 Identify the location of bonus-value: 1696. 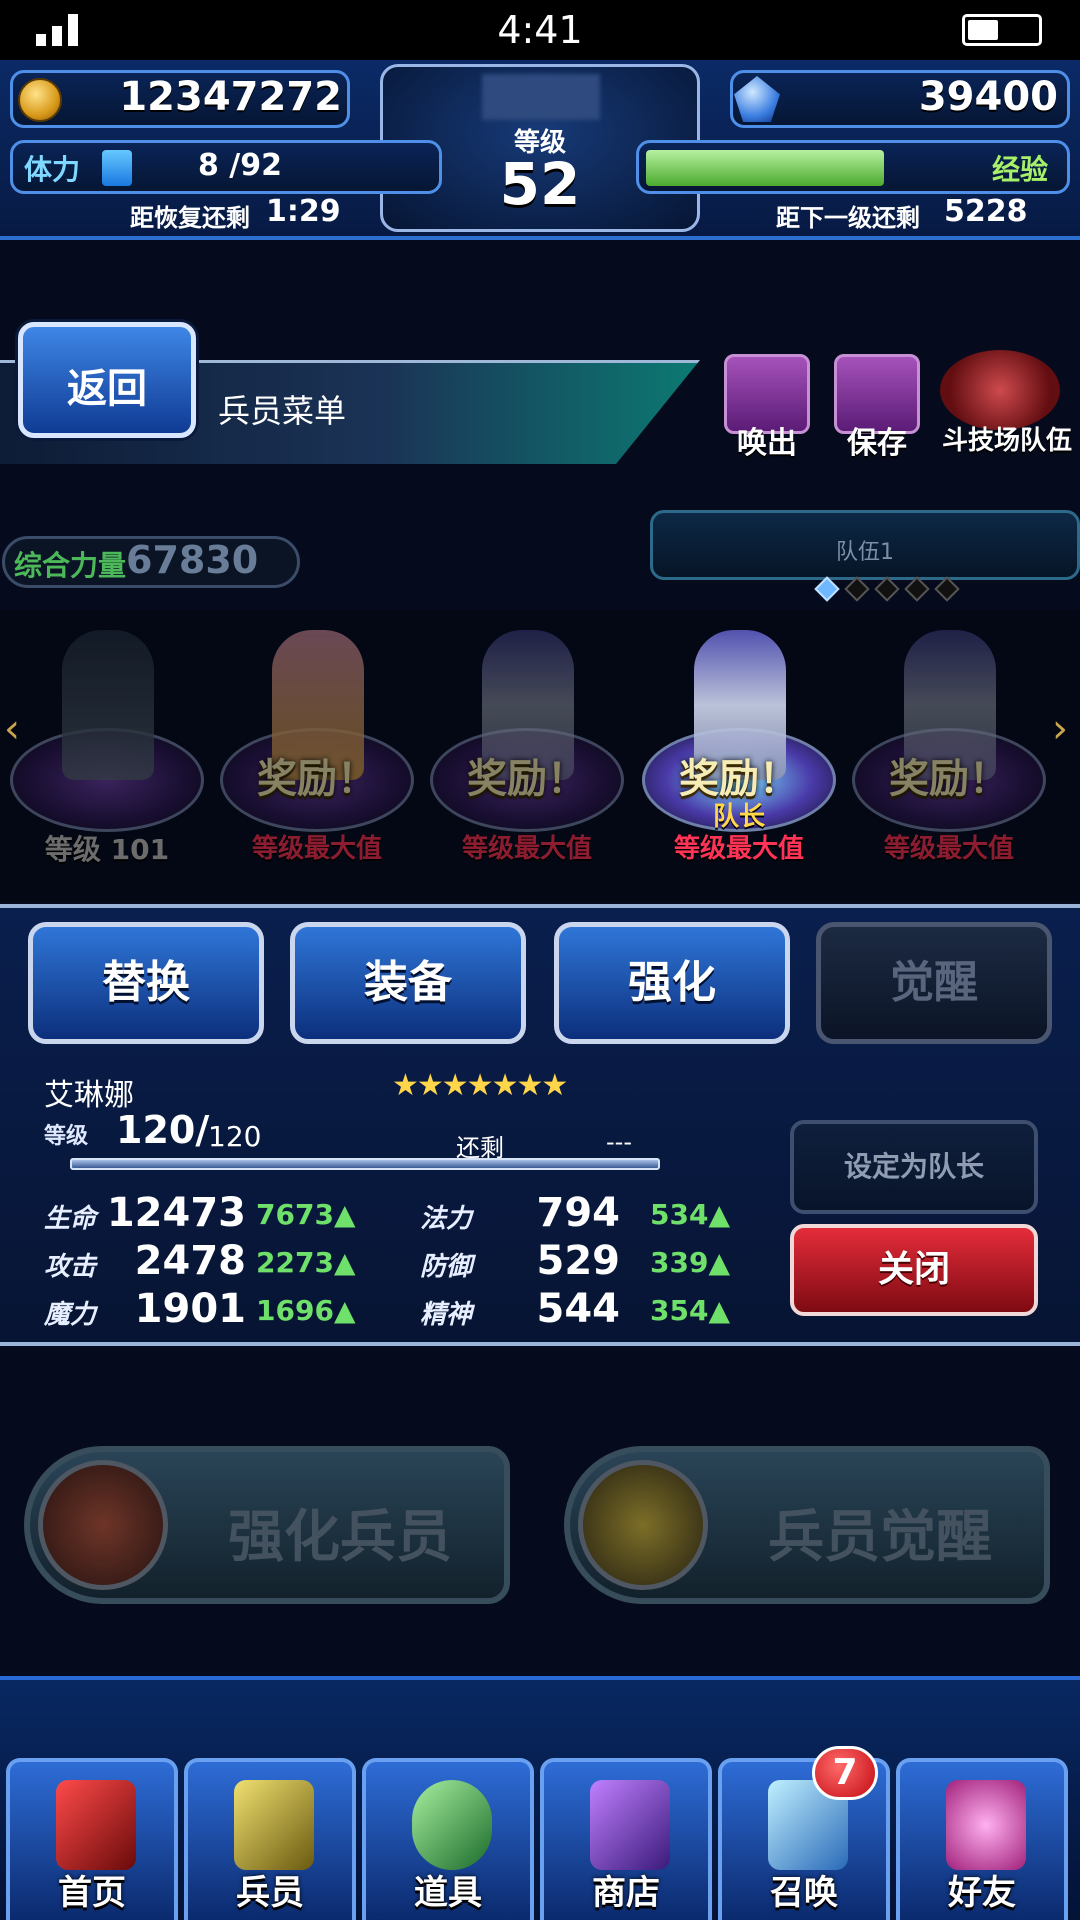
(295, 1310).